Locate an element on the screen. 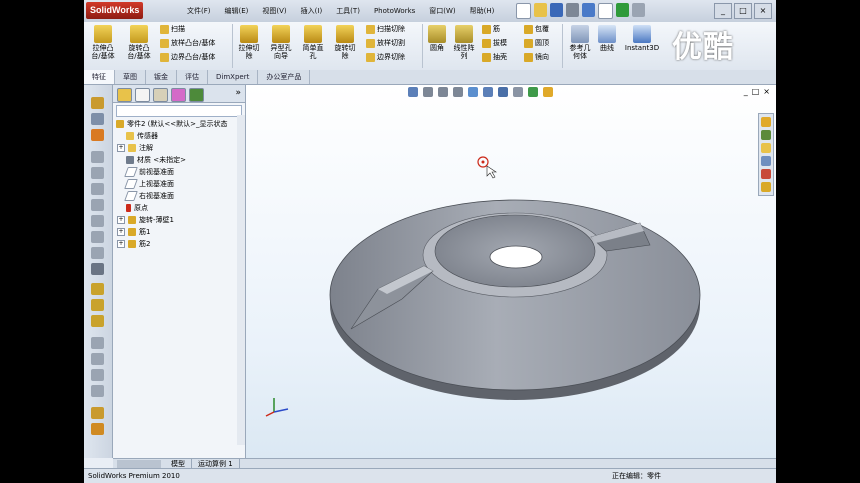 The height and width of the screenshot is (483, 860). hole-wizard-icon is located at coordinates (281, 34).